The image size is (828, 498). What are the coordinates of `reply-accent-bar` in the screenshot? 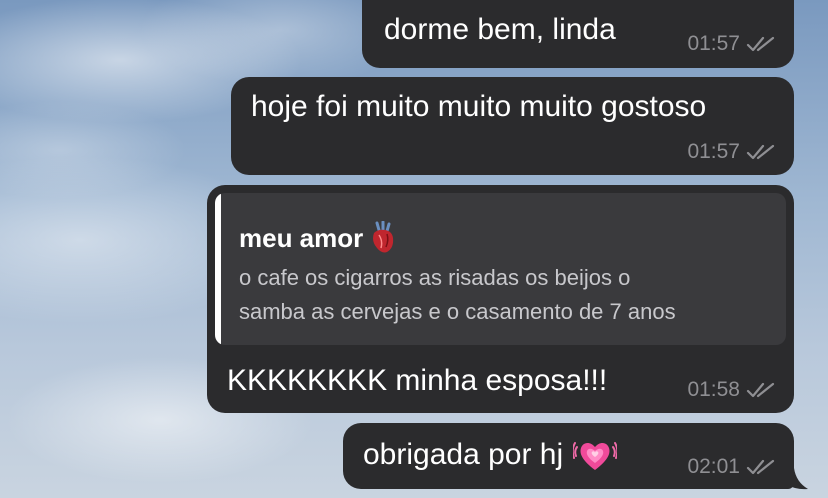 It's located at (218, 269).